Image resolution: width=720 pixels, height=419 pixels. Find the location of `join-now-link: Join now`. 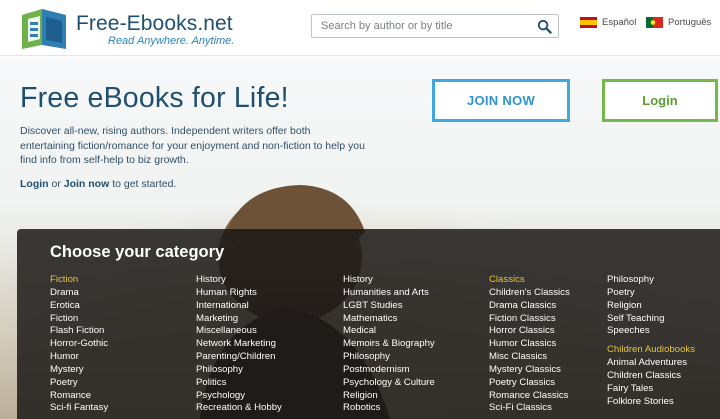

join-now-link: Join now is located at coordinates (87, 184).